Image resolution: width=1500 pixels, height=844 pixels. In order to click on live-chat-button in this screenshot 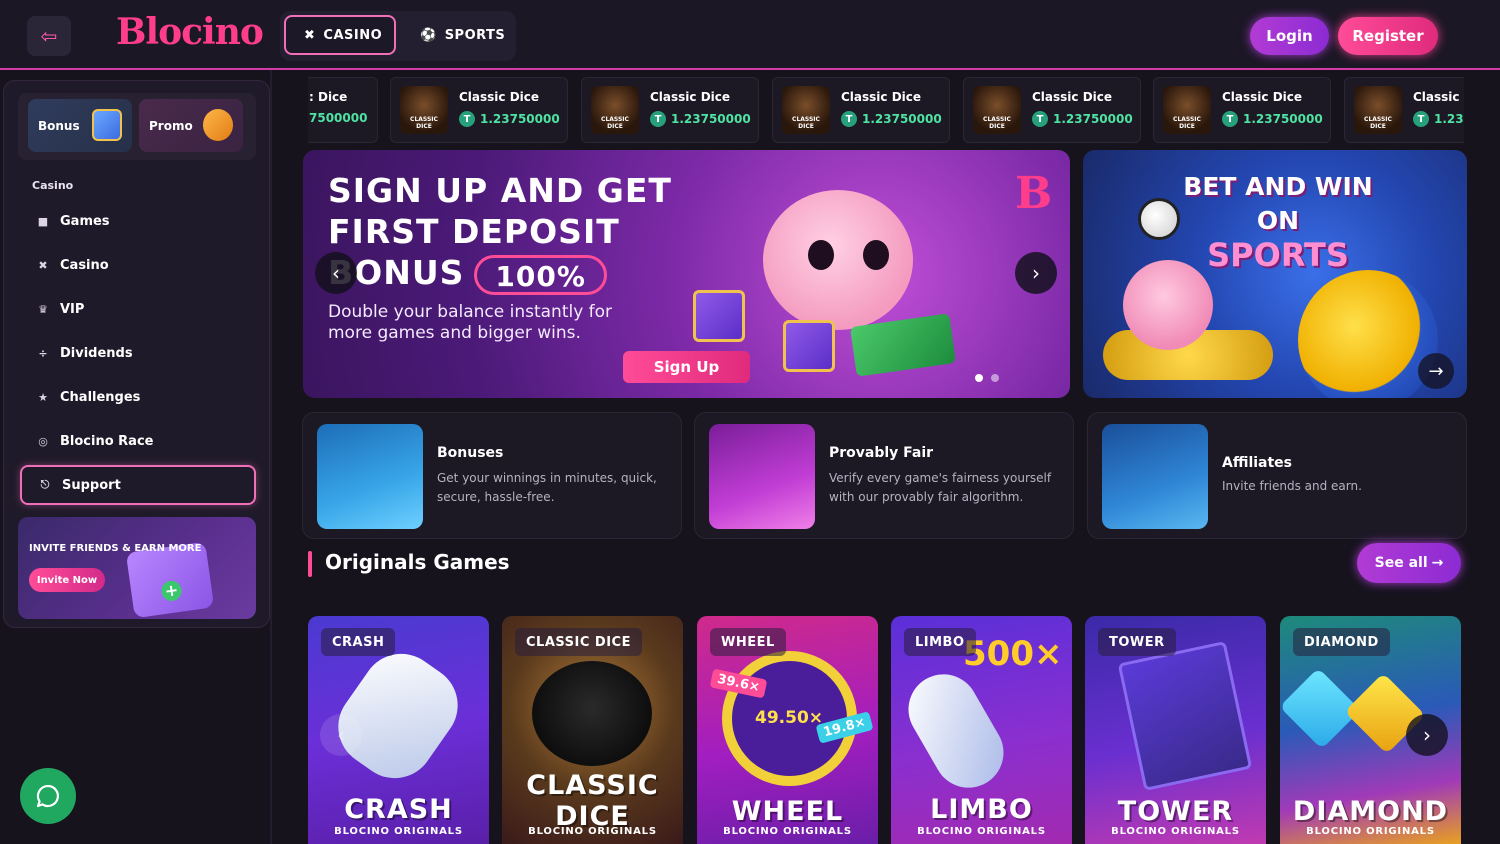, I will do `click(48, 796)`.